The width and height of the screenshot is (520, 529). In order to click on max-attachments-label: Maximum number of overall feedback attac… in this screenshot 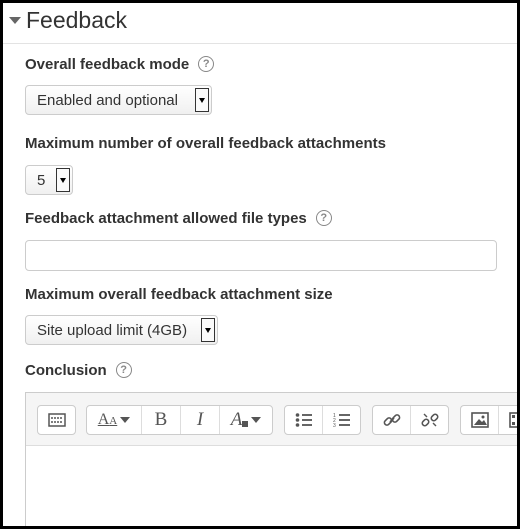, I will do `click(205, 143)`.